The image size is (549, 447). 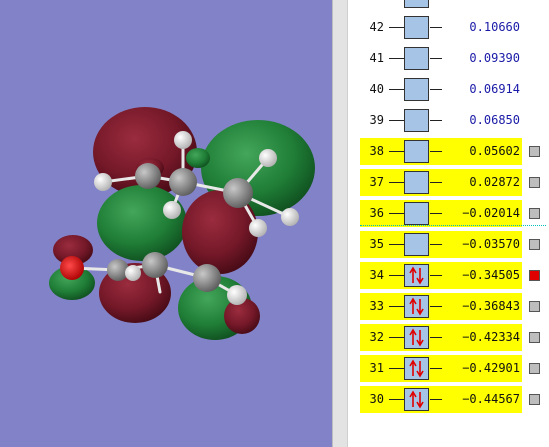 What do you see at coordinates (491, 368) in the screenshot?
I see `orbital-energy: −0.42901` at bounding box center [491, 368].